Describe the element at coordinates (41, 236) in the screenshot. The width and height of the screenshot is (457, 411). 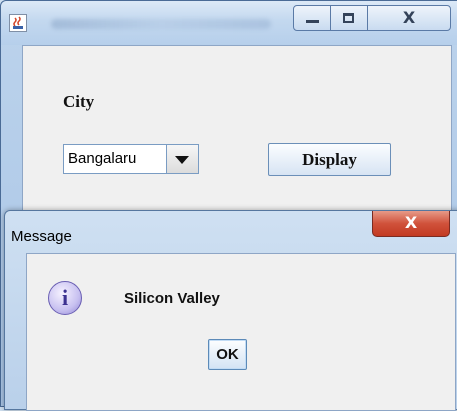
I see `dialog-title: Message` at that location.